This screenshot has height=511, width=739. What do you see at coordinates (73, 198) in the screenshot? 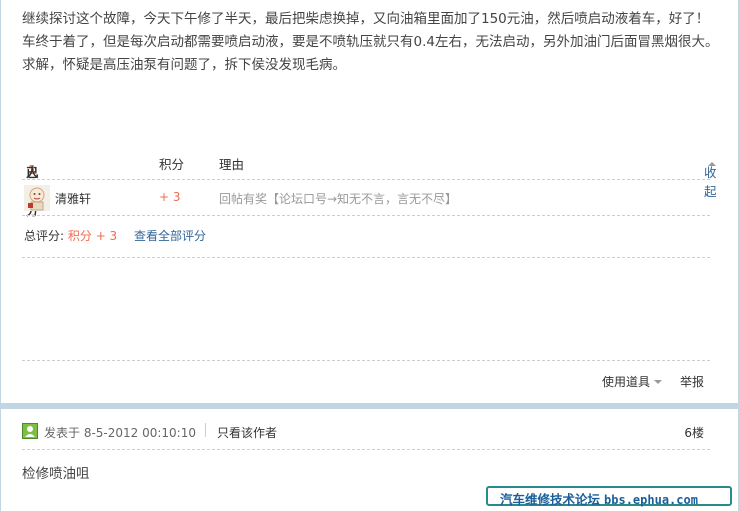
I see `rater-username: 清雅轩` at bounding box center [73, 198].